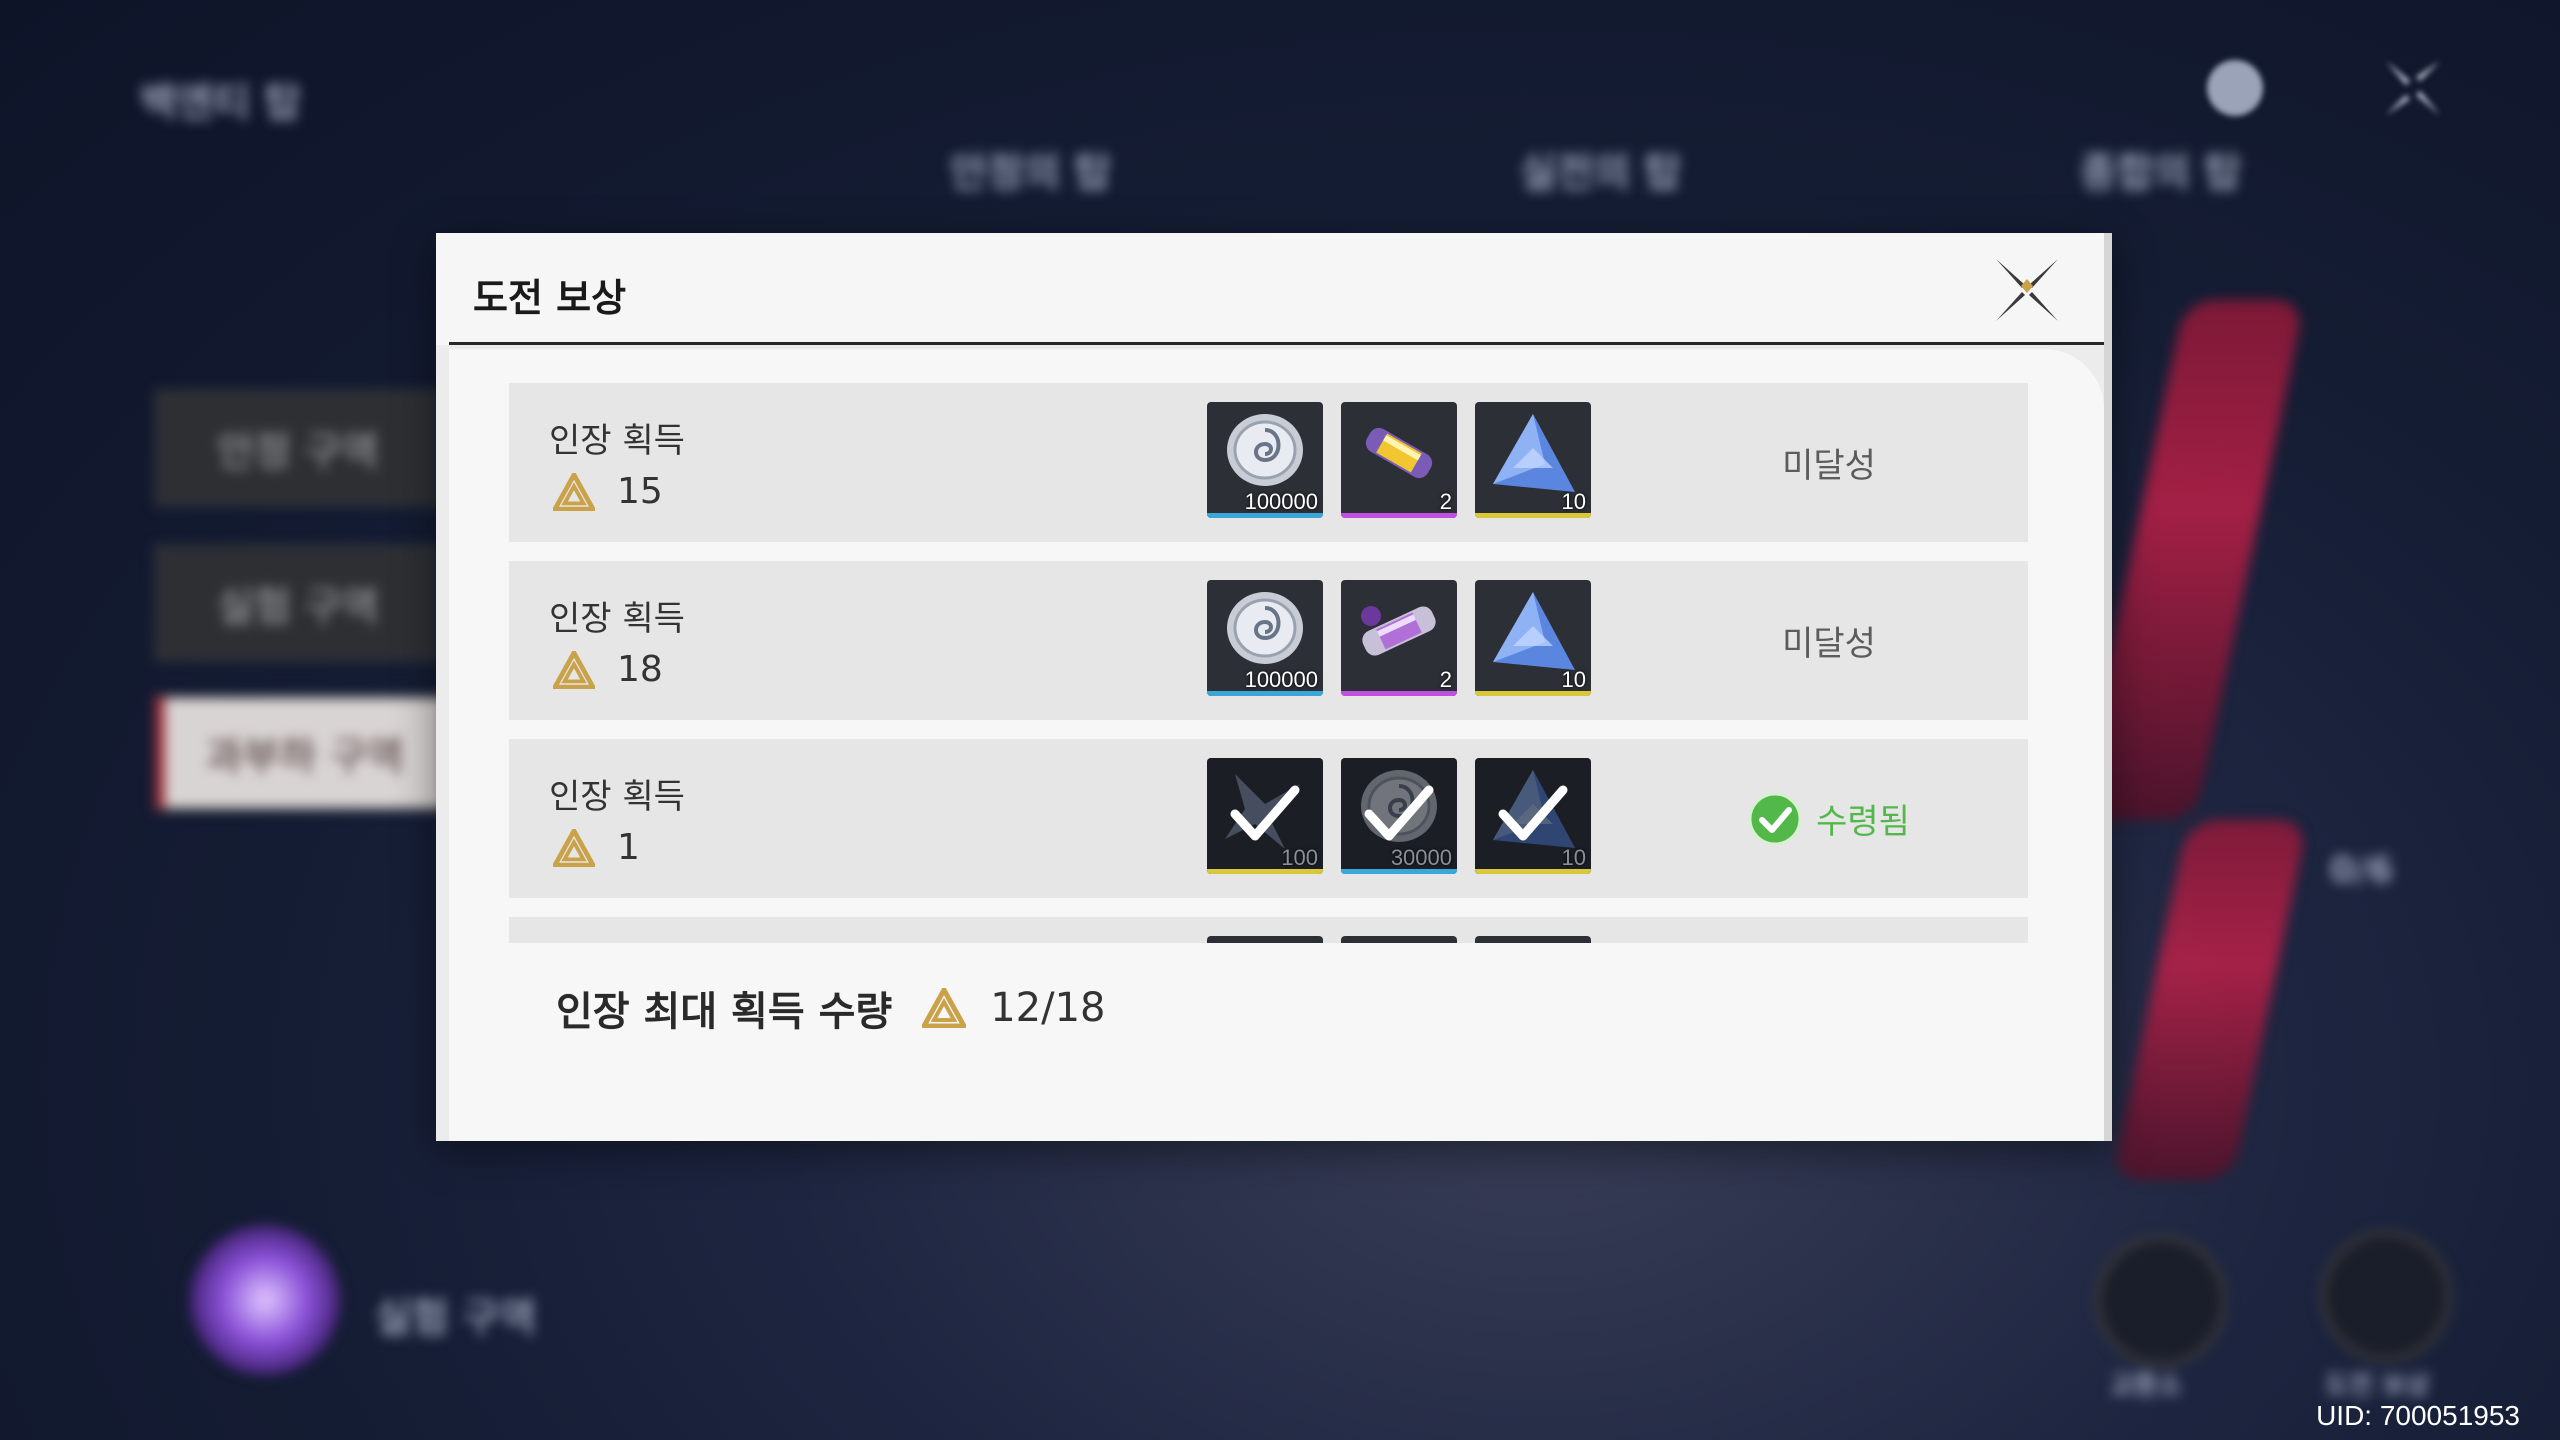 This screenshot has width=2560, height=1440. I want to click on footer-value: 12/18, so click(1048, 1008).